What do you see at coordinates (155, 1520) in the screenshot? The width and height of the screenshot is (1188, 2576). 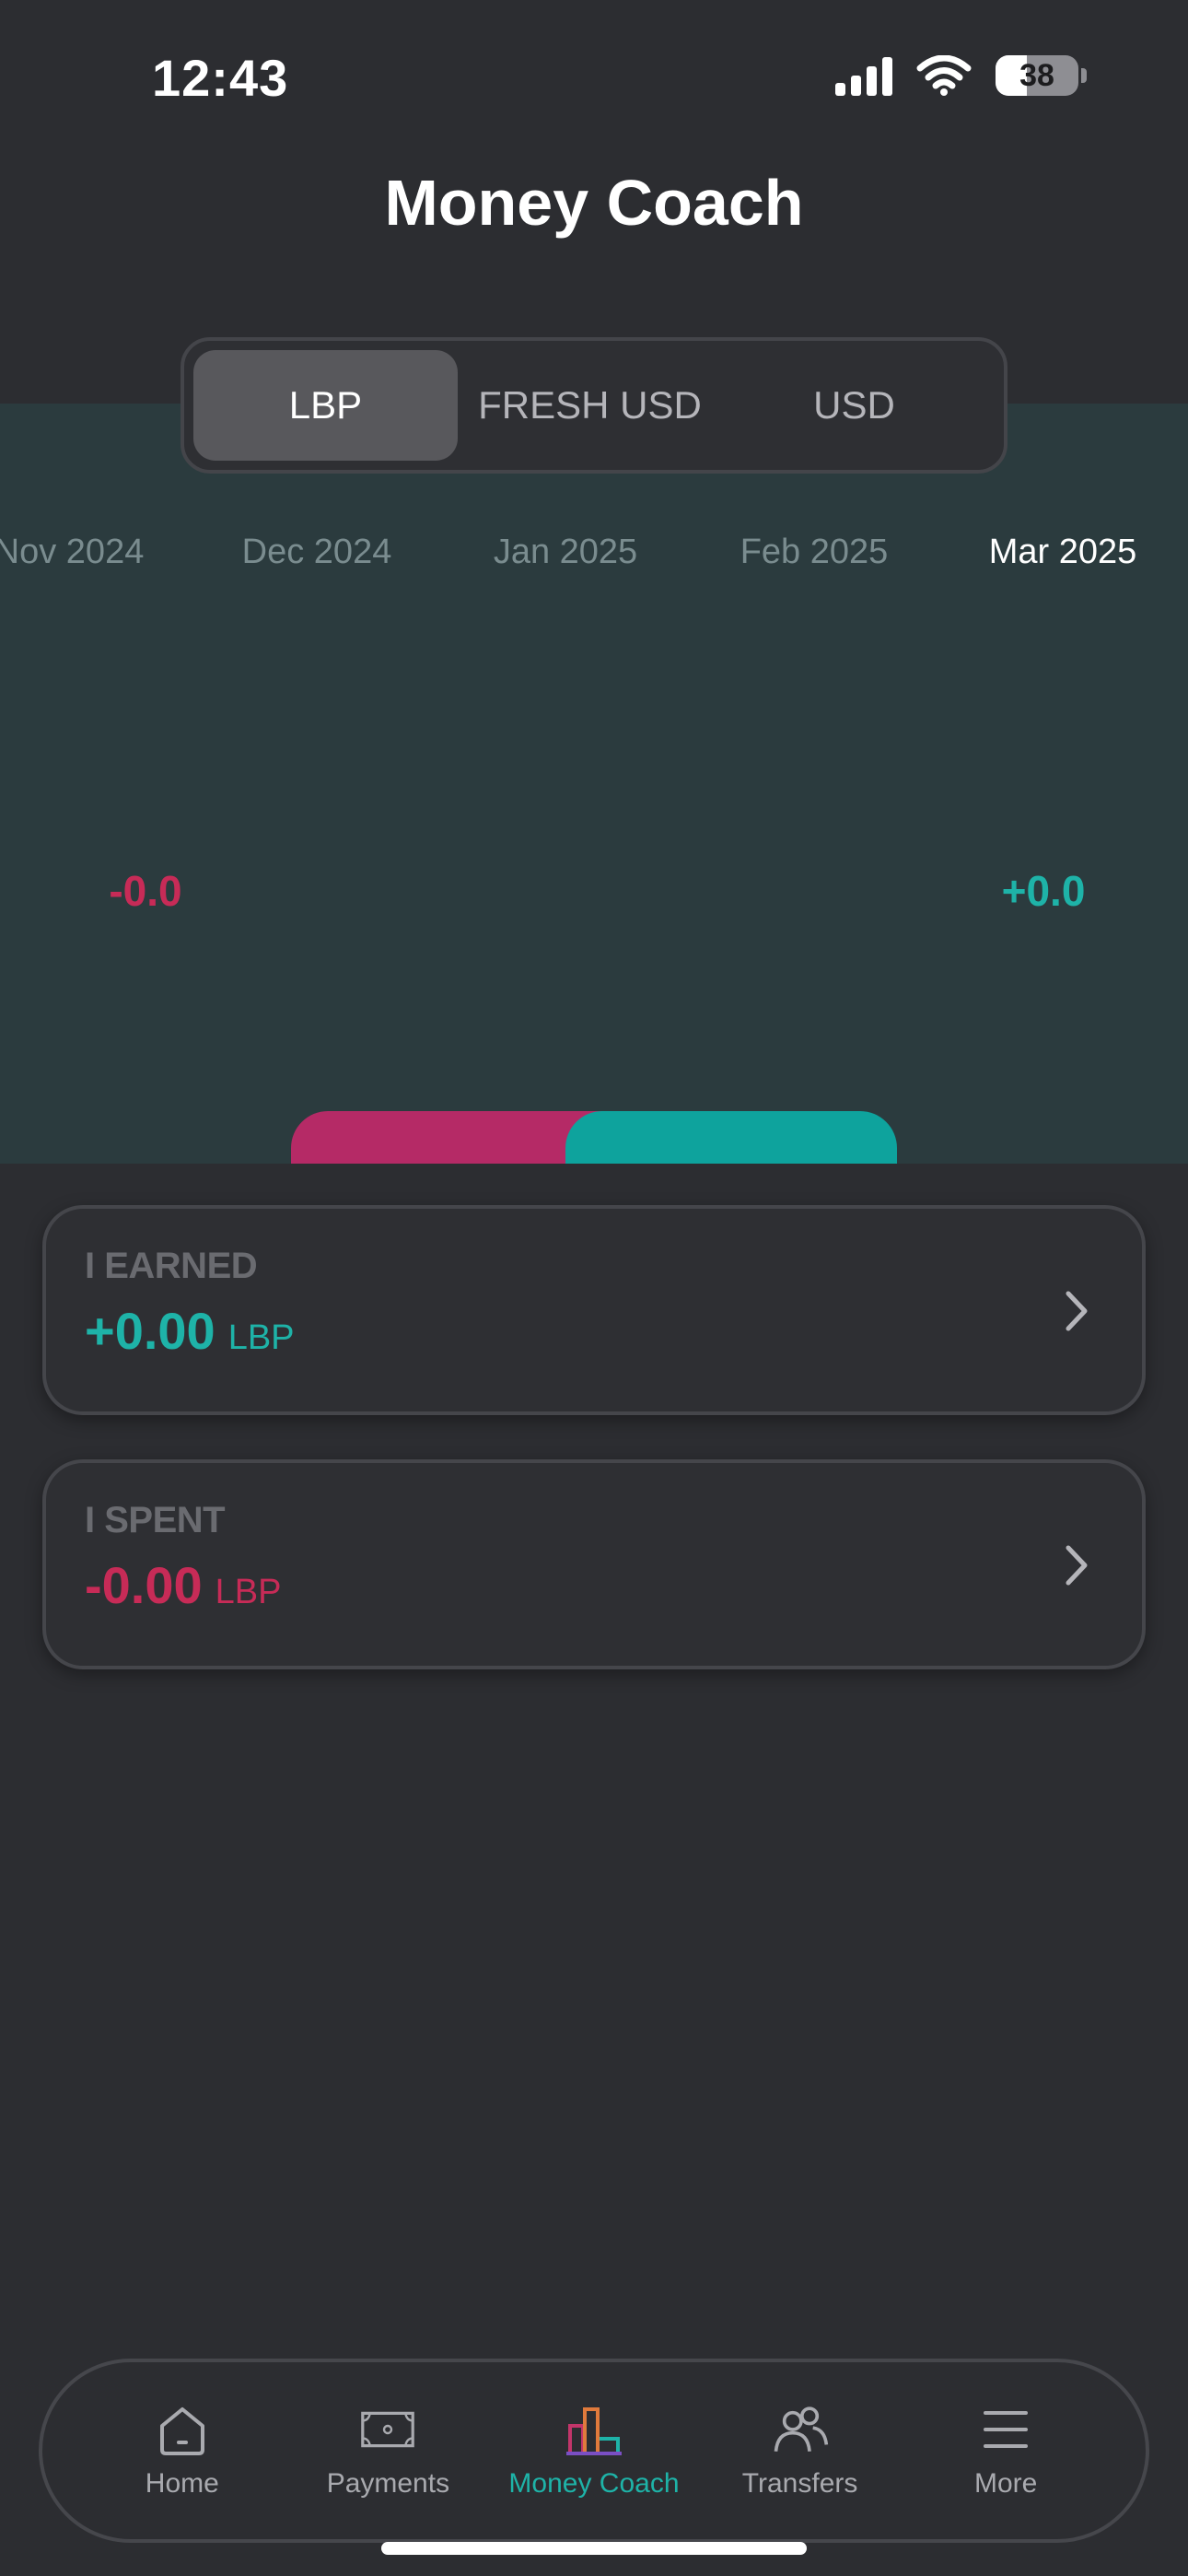 I see `spent-label: I SPENT` at bounding box center [155, 1520].